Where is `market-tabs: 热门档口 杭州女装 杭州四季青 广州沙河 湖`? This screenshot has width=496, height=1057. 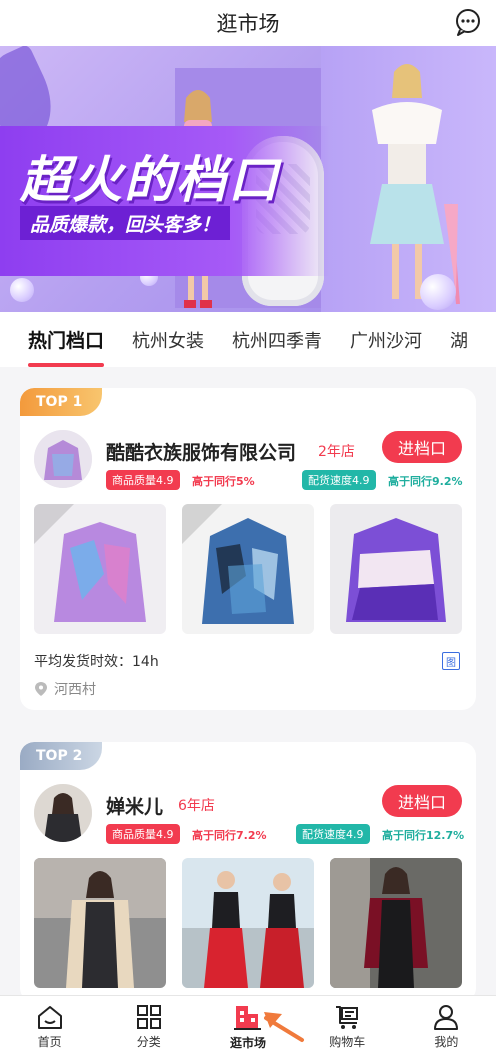
market-tabs: 热门档口 杭州女装 杭州四季青 广州沙河 湖 is located at coordinates (248, 339).